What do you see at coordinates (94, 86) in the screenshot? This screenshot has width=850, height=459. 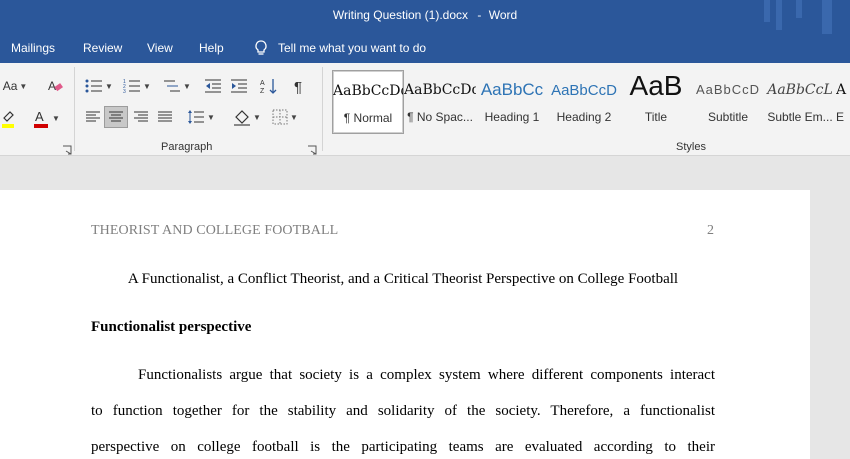 I see `bullets-icon` at bounding box center [94, 86].